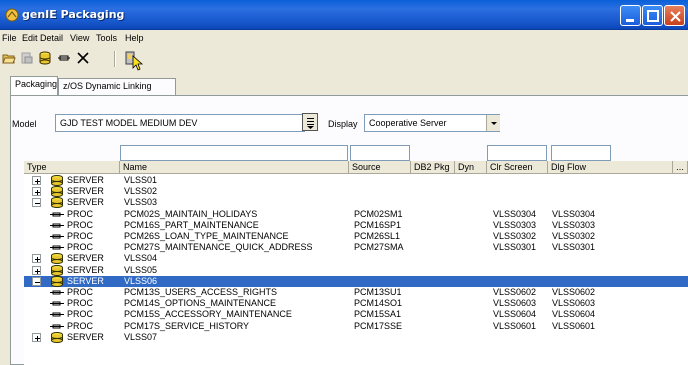  What do you see at coordinates (618, 167) in the screenshot?
I see `col-header-dlg-flow: Dlg Flow` at bounding box center [618, 167].